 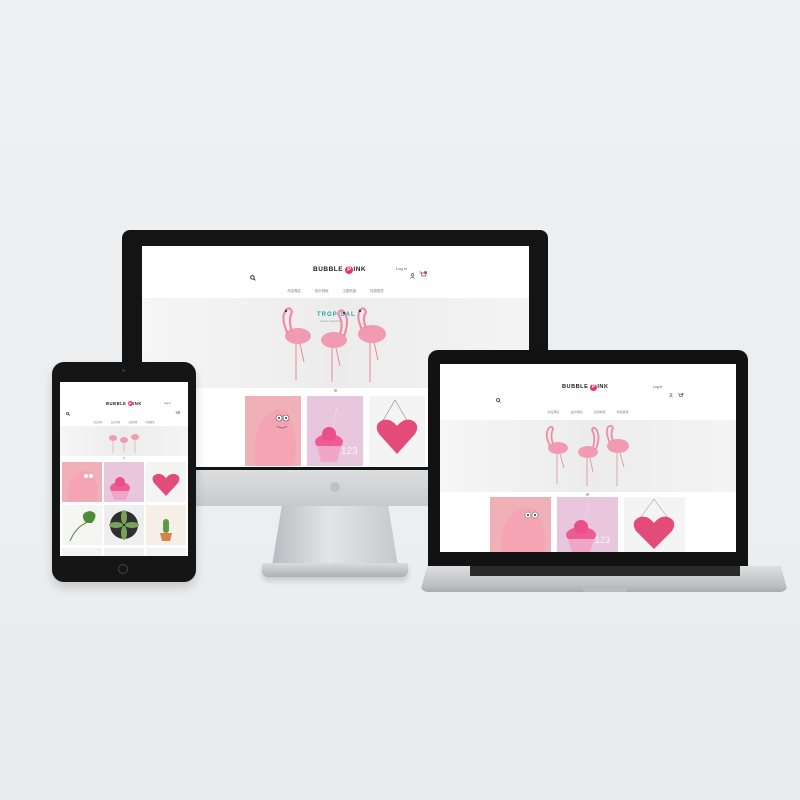 I want to click on imac-stand-base, so click(x=335, y=570).